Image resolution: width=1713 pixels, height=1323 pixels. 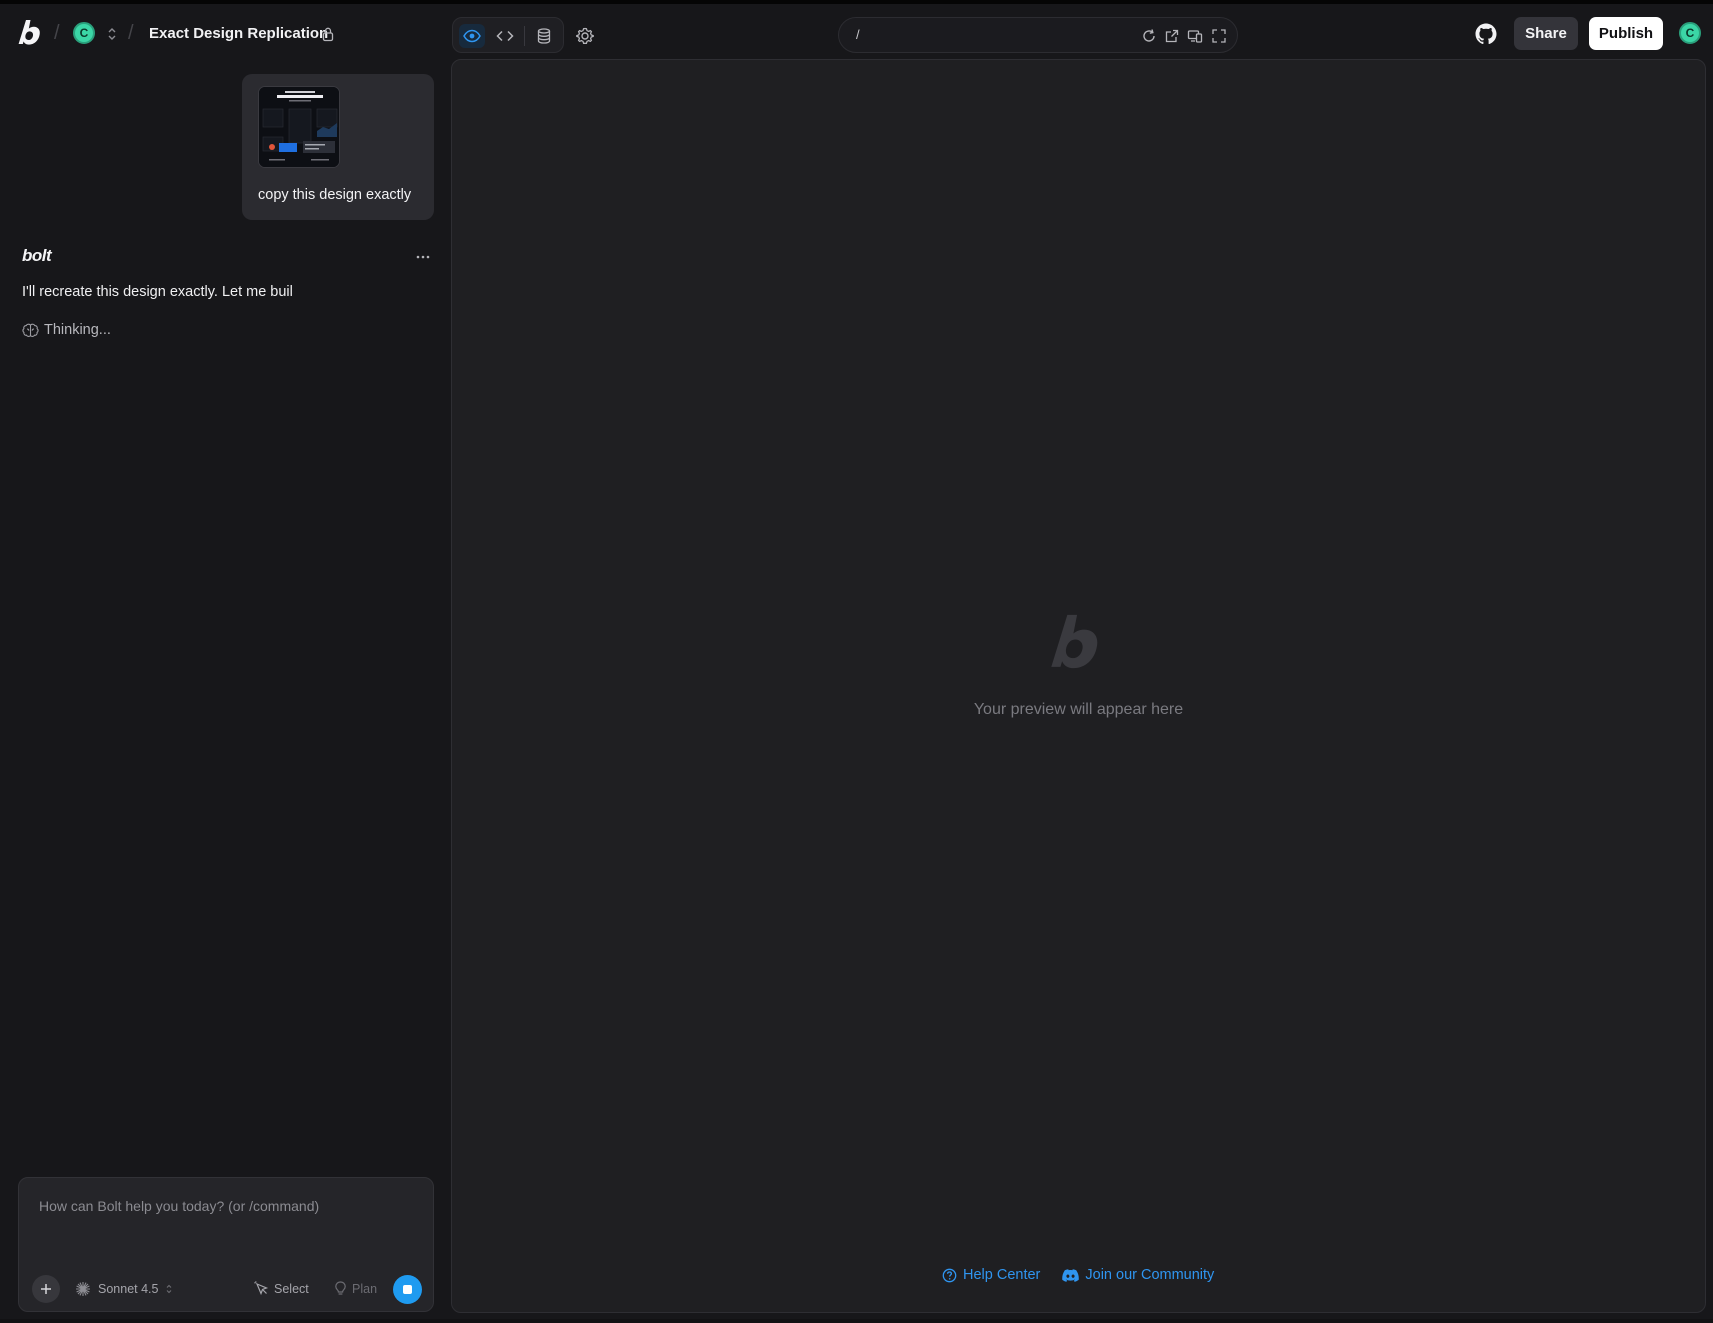 I want to click on community-label: Join our Community, so click(x=1150, y=1275).